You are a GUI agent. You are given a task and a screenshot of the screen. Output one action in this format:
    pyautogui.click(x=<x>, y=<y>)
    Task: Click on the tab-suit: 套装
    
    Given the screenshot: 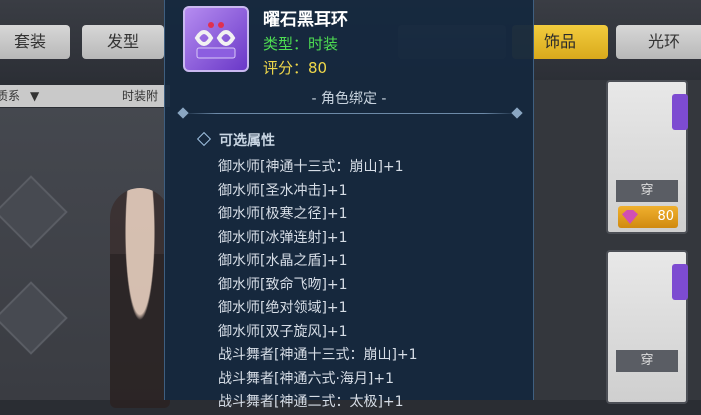 What is the action you would take?
    pyautogui.click(x=35, y=42)
    